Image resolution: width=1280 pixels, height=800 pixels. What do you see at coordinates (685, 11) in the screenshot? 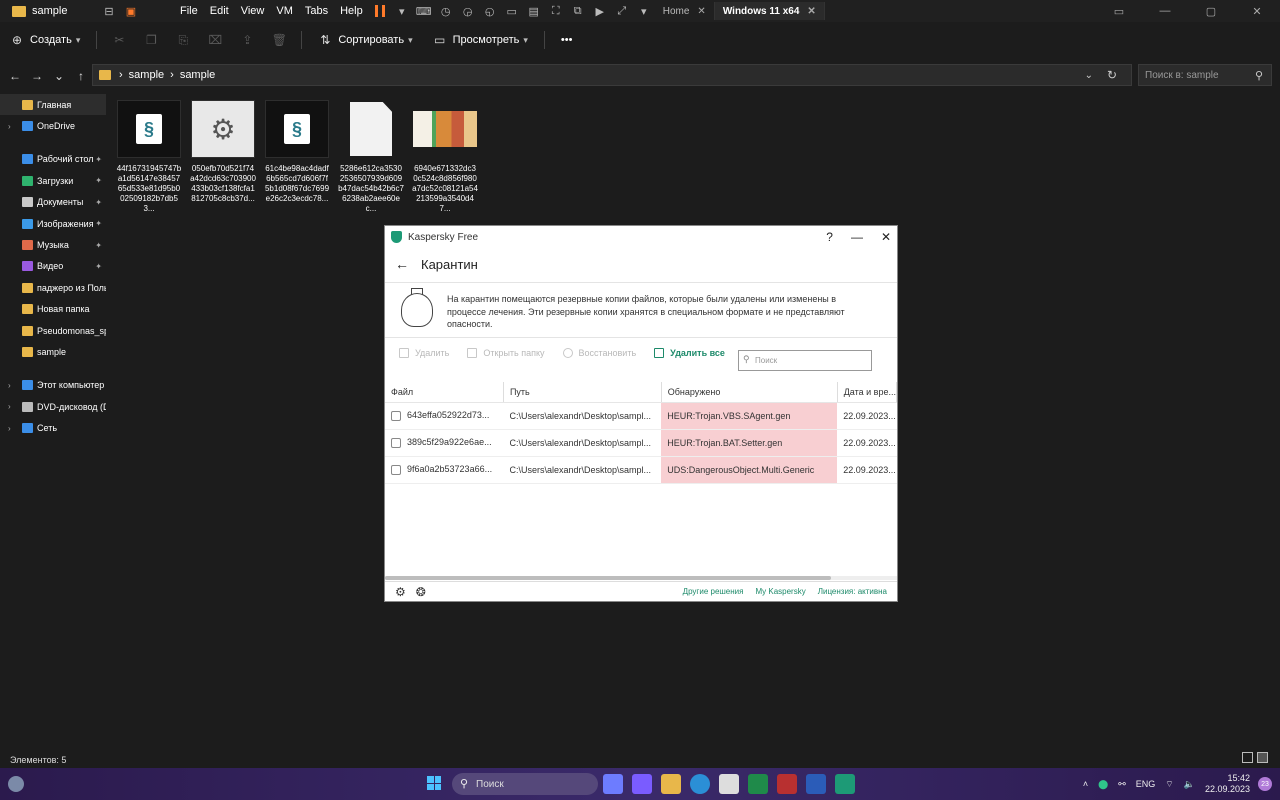
I see `vm-tab: Home ✕` at bounding box center [685, 11].